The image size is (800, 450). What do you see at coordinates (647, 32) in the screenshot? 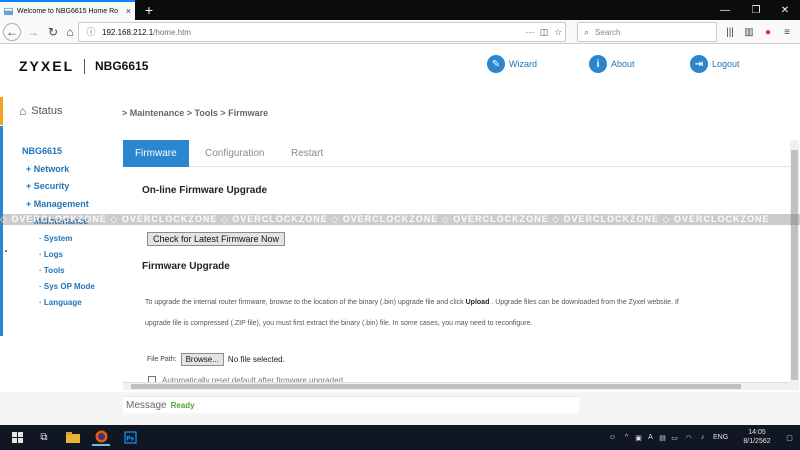
I see `search-input: ⌕ Search` at bounding box center [647, 32].